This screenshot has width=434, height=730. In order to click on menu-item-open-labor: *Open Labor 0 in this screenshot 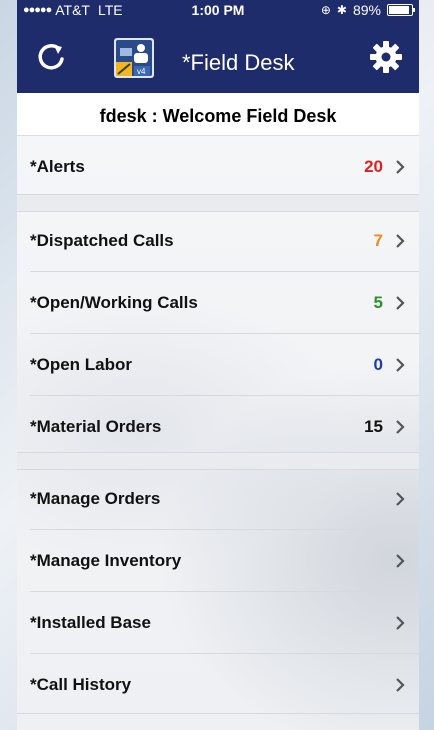, I will do `click(218, 365)`.